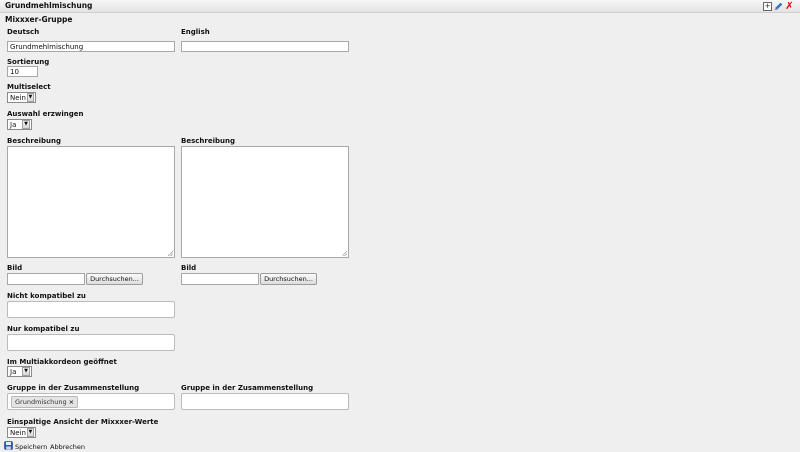  I want to click on description-de-textarea, so click(91, 202).